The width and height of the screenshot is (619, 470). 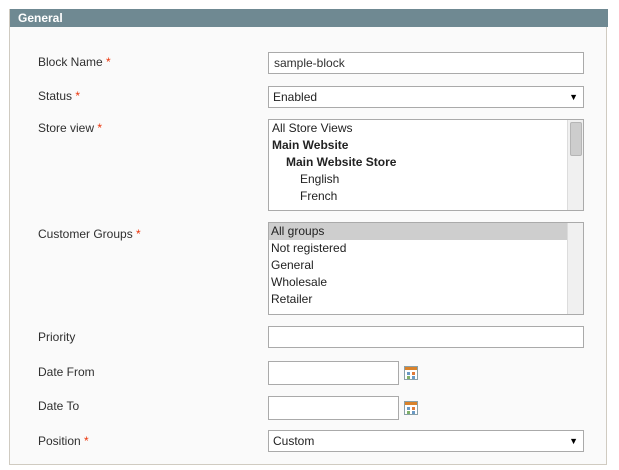 I want to click on priority-label-text: Priority, so click(x=57, y=337).